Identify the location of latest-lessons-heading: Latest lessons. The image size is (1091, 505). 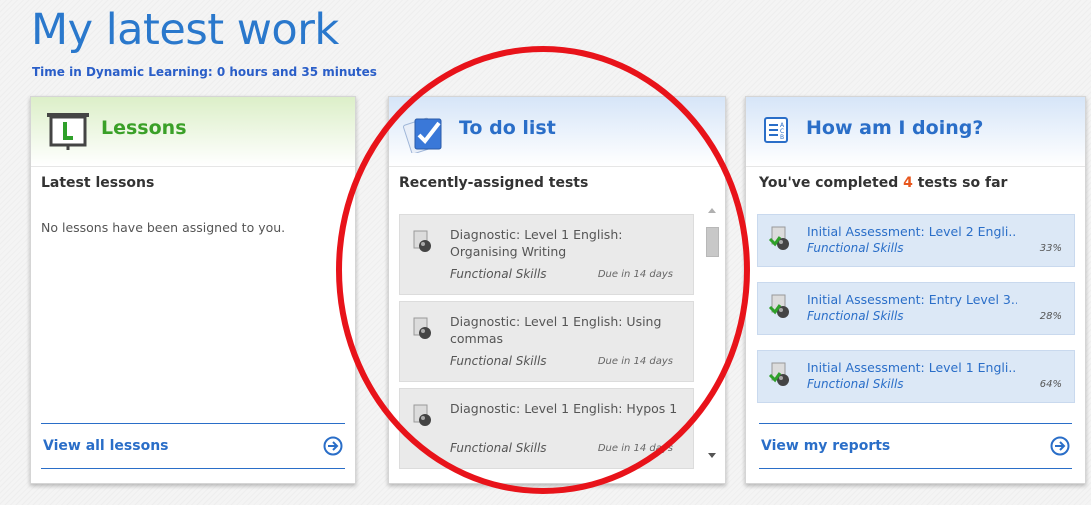
(98, 183).